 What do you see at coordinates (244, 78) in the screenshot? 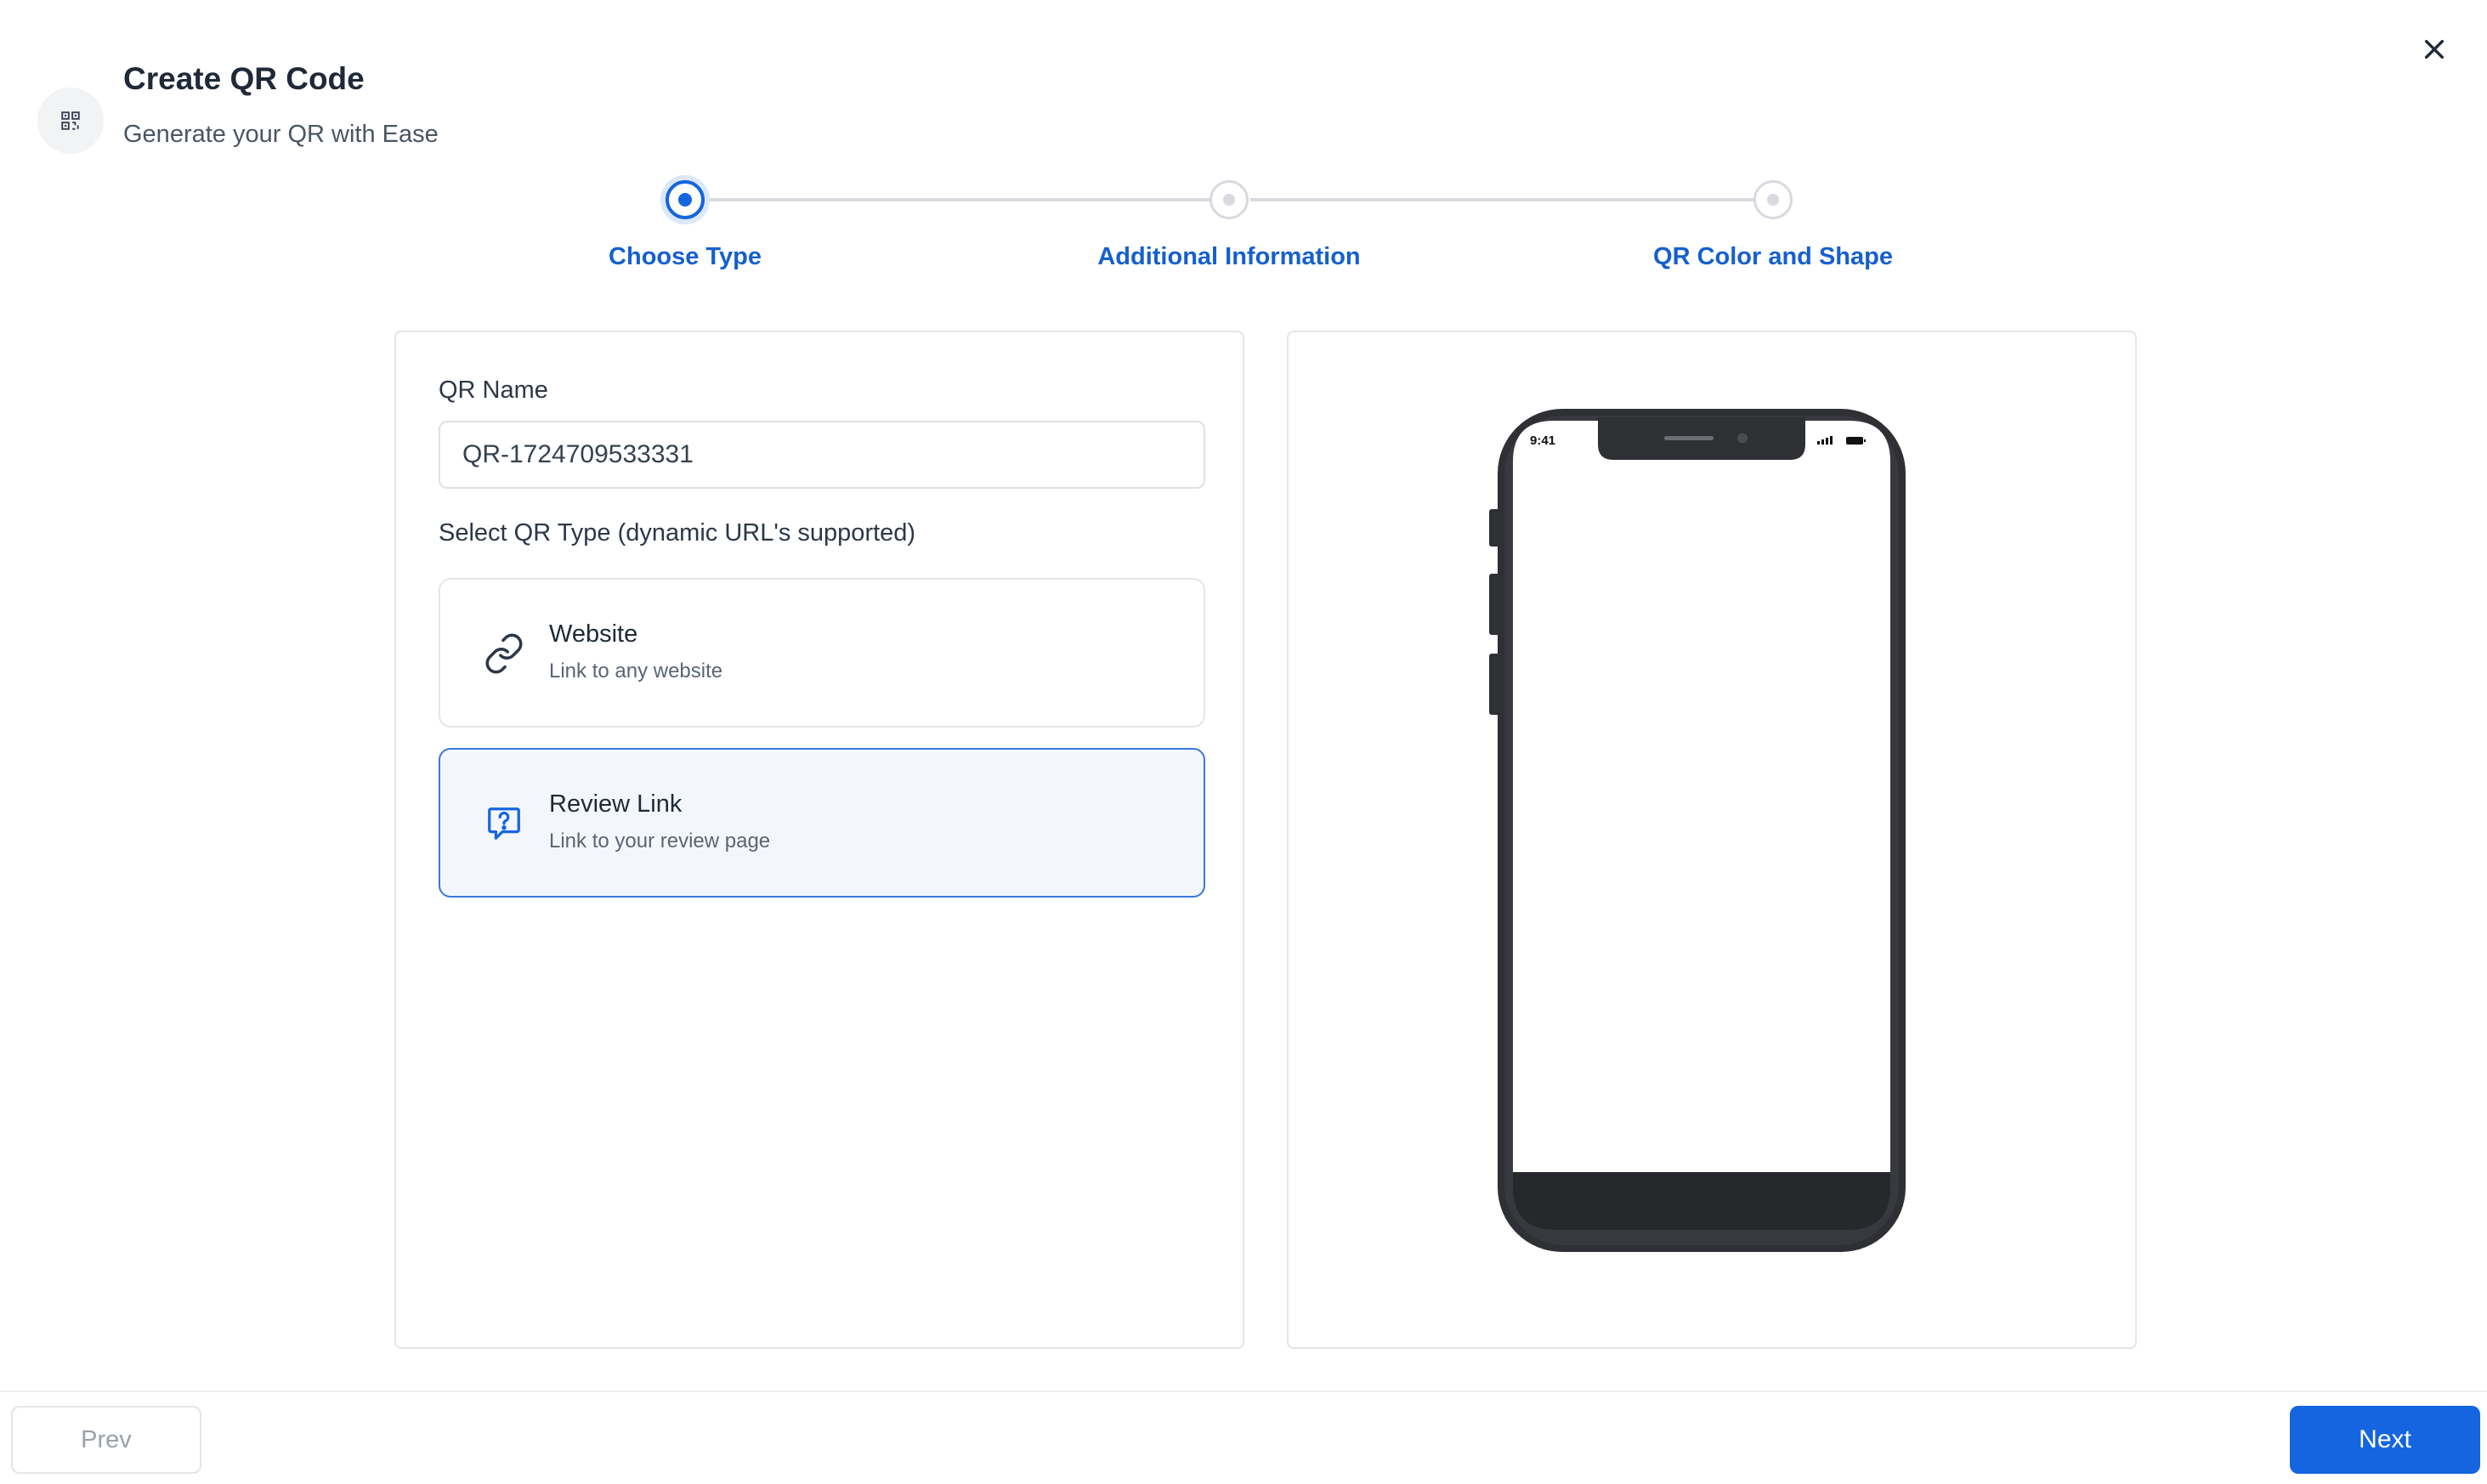
I see `page-title: Create QR Code` at bounding box center [244, 78].